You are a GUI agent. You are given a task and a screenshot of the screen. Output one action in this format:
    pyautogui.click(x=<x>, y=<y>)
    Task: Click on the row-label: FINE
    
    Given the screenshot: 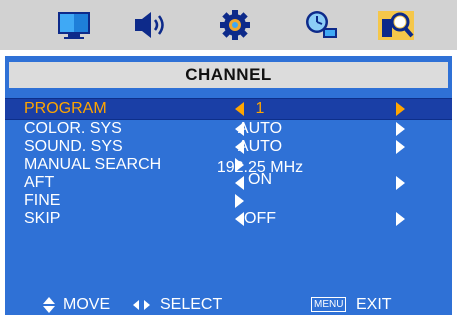 What is the action you would take?
    pyautogui.click(x=42, y=200)
    